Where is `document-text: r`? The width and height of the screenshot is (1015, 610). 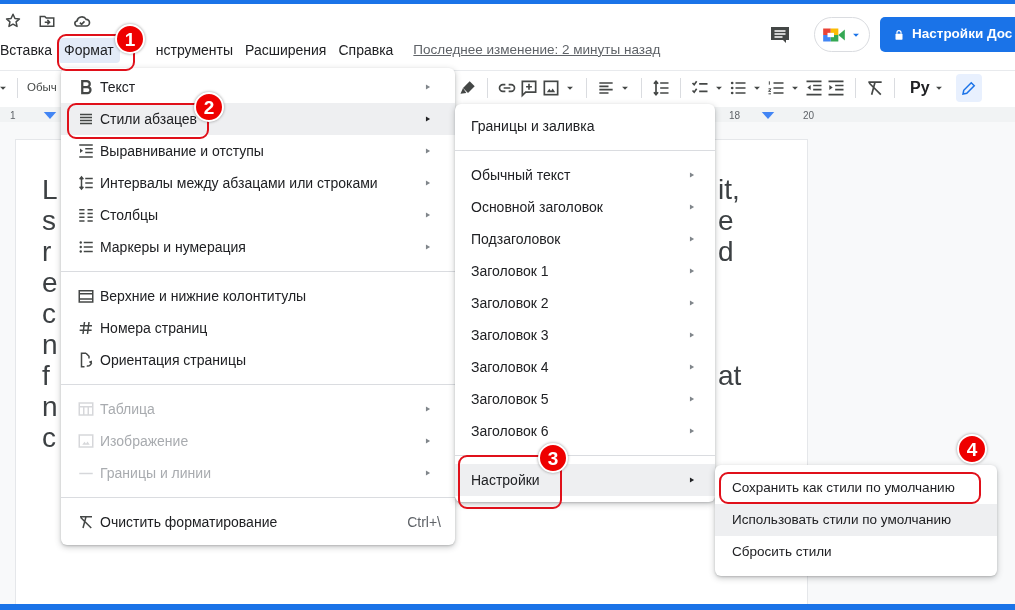
document-text: r is located at coordinates (47, 251).